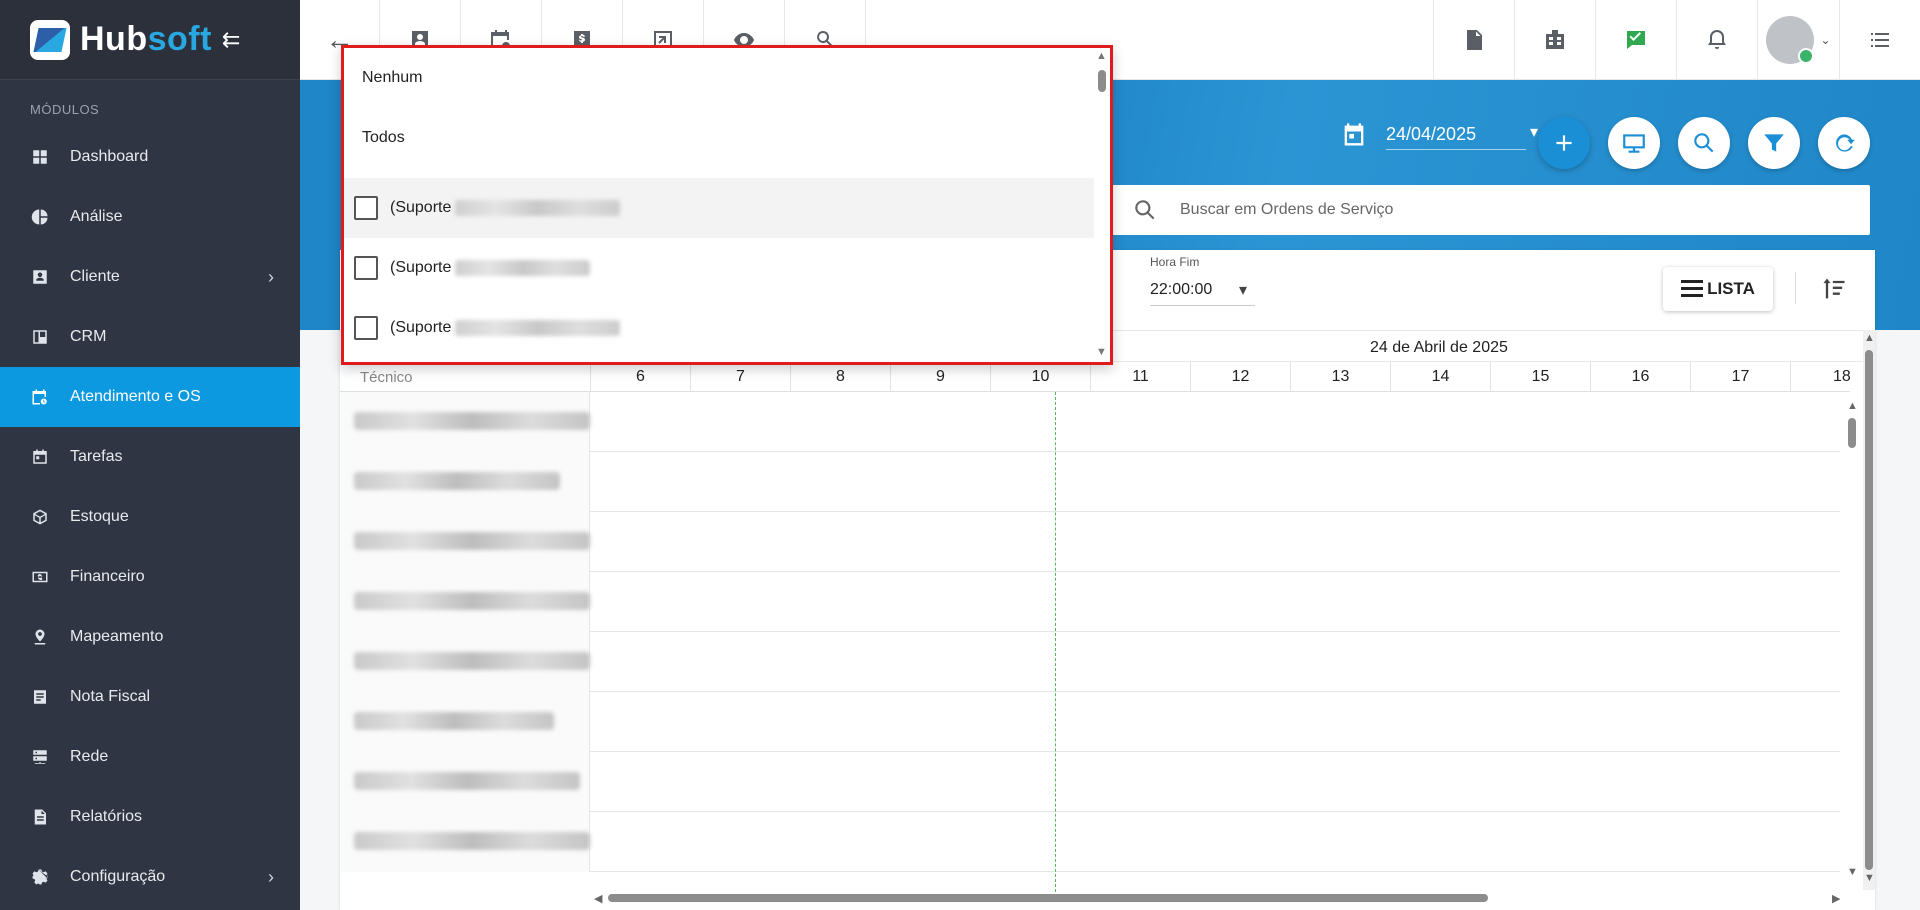  I want to click on brand-name: Hubsoft, so click(146, 39).